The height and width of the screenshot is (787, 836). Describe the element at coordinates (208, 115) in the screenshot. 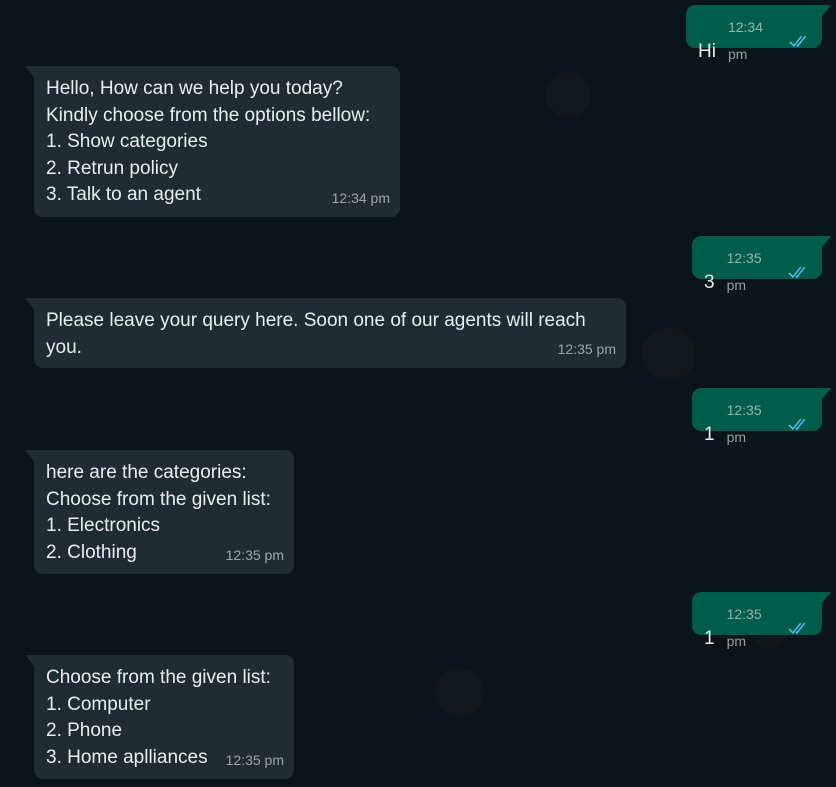

I see `message-line: Kindly choose from the options bellow:` at that location.